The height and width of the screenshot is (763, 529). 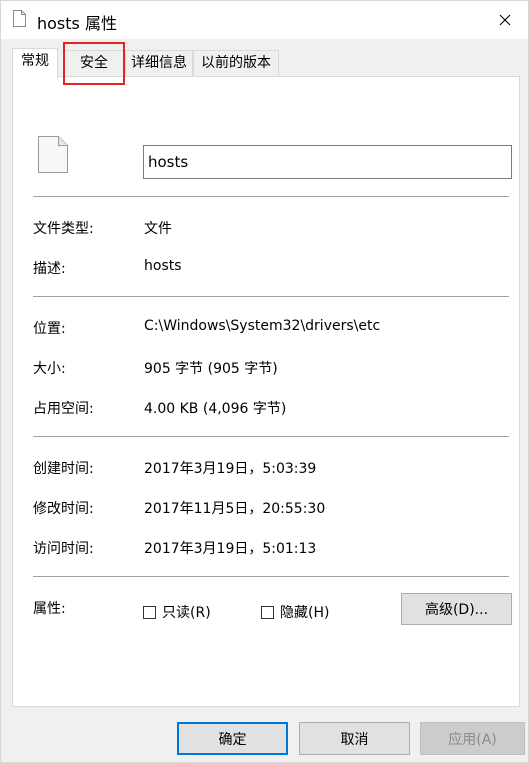 What do you see at coordinates (354, 738) in the screenshot?
I see `cancel-button: 取消` at bounding box center [354, 738].